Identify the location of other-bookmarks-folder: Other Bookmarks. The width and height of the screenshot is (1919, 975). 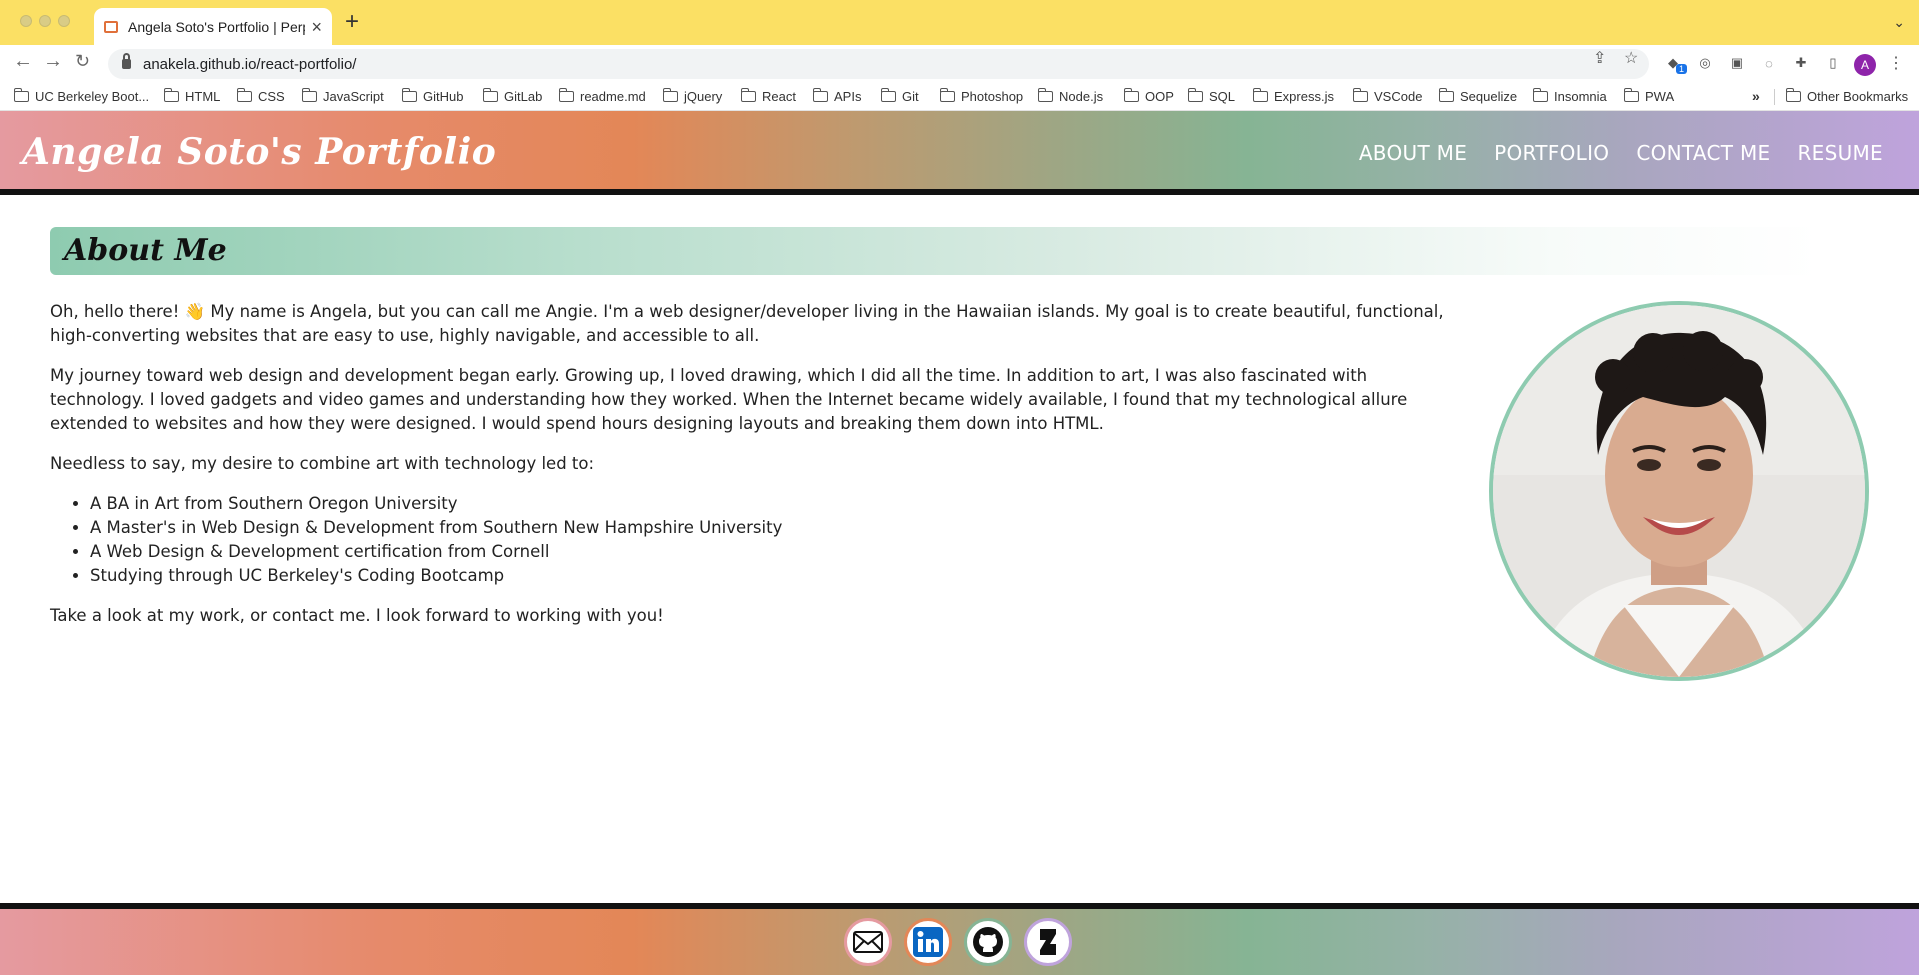
(1846, 96).